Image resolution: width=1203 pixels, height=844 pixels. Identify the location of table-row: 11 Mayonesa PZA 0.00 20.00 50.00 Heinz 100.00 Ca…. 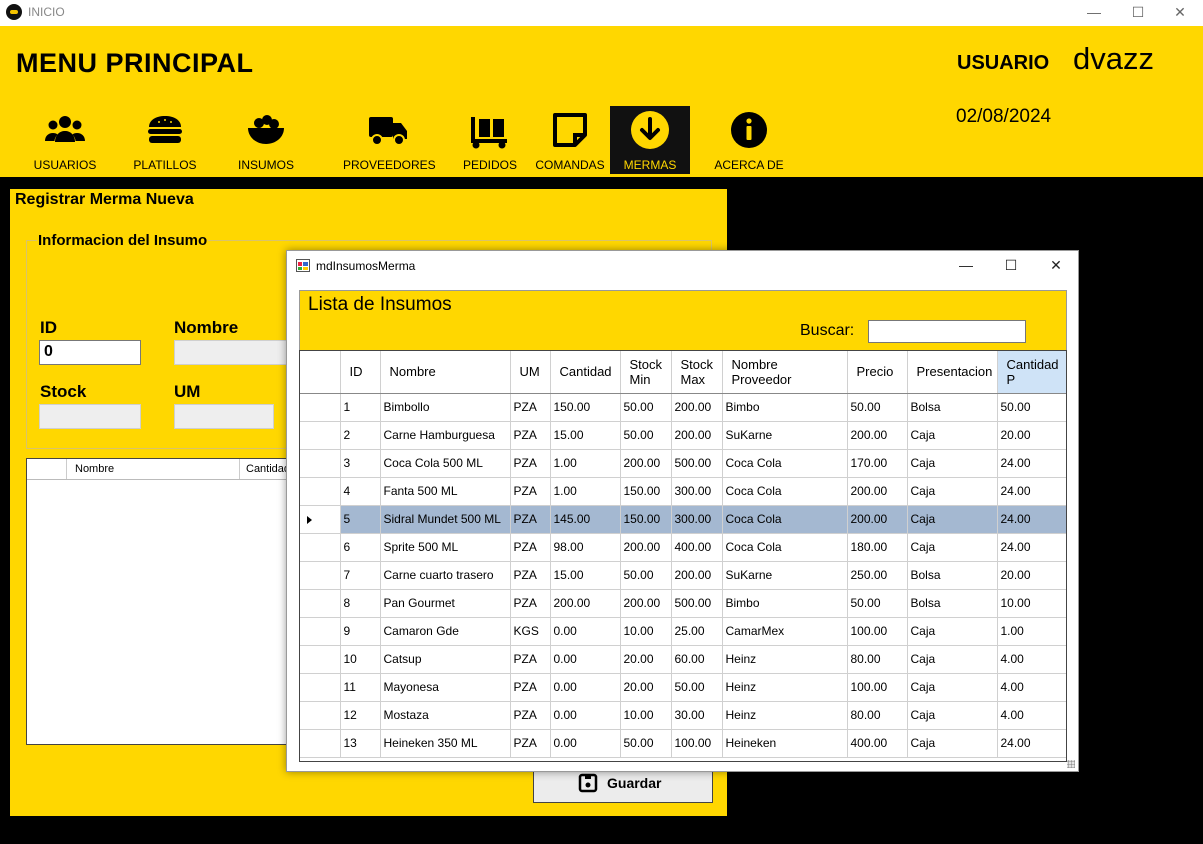
(683, 687).